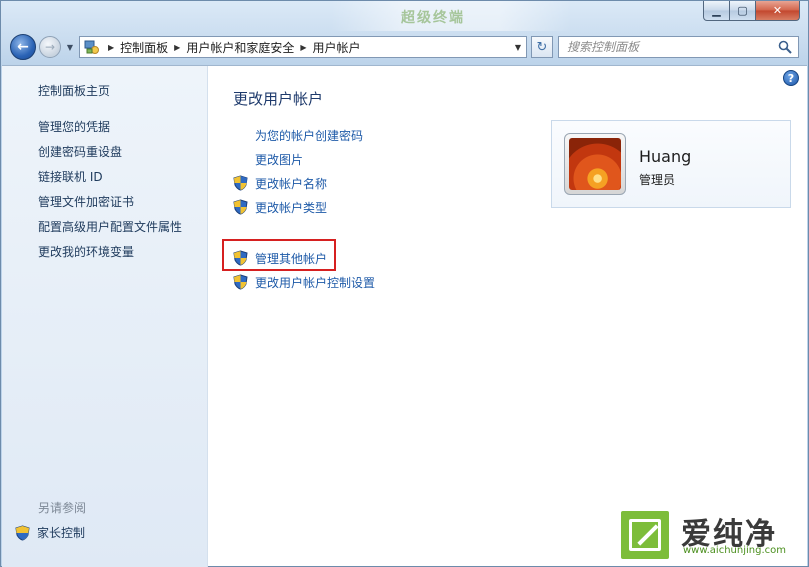  I want to click on maximize-button: ▢, so click(743, 11).